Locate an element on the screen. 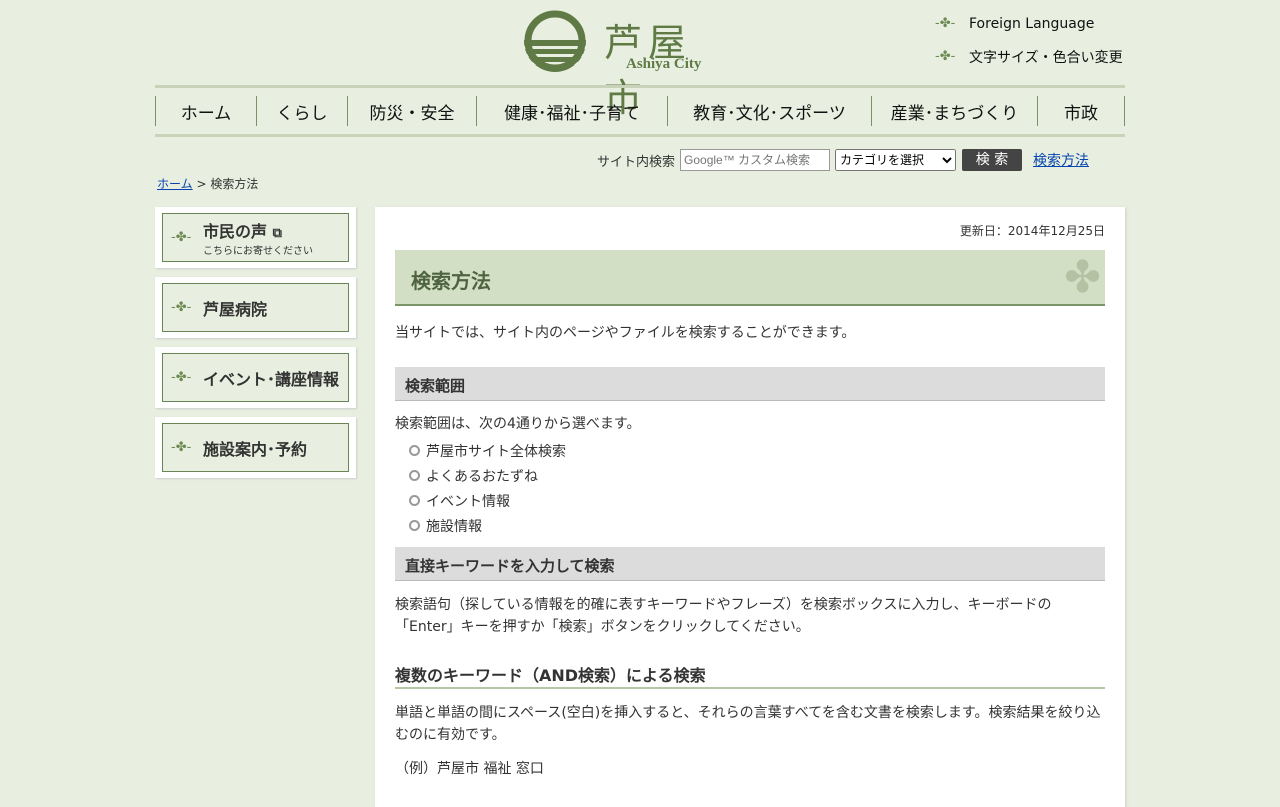 Image resolution: width=1280 pixels, height=807 pixels. foreign-language-label: Foreign Language is located at coordinates (1032, 24).